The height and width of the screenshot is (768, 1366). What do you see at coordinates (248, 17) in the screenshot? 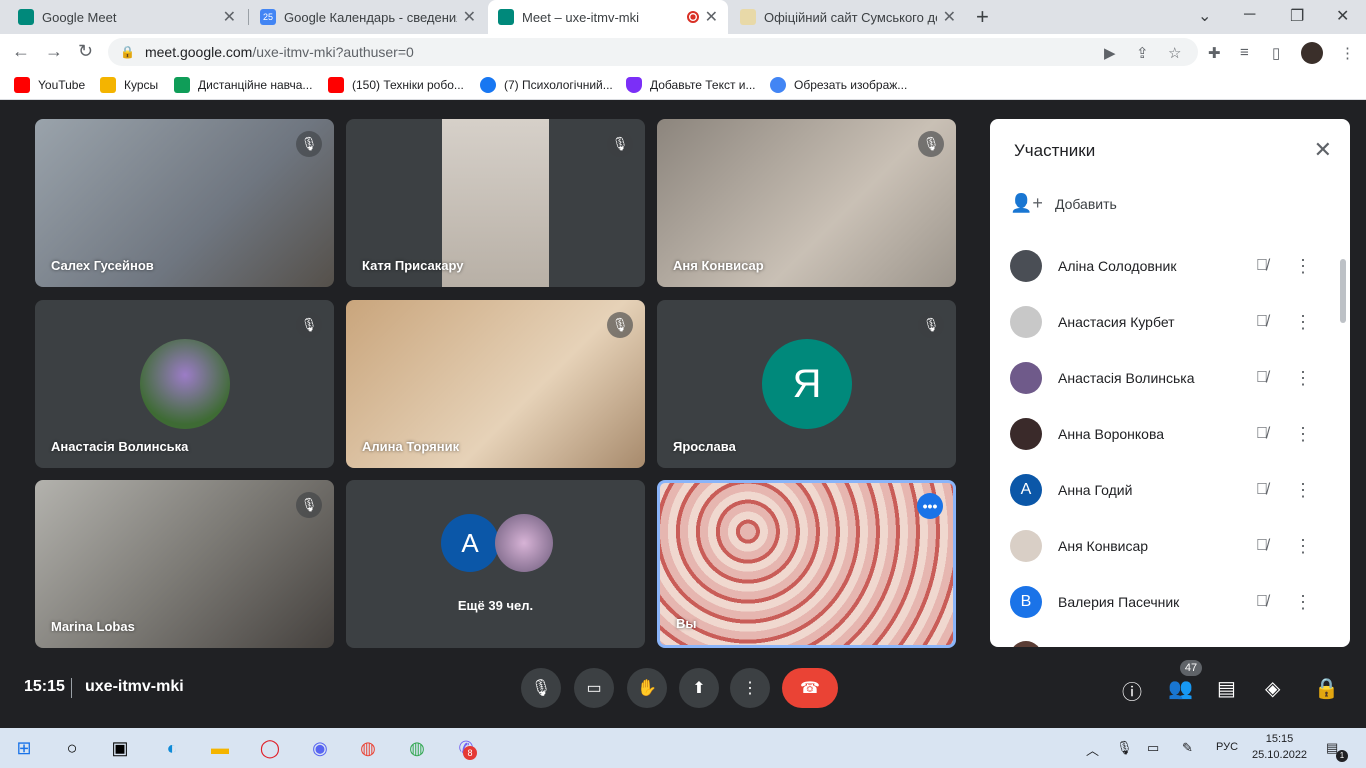
I see `tab-separator` at bounding box center [248, 17].